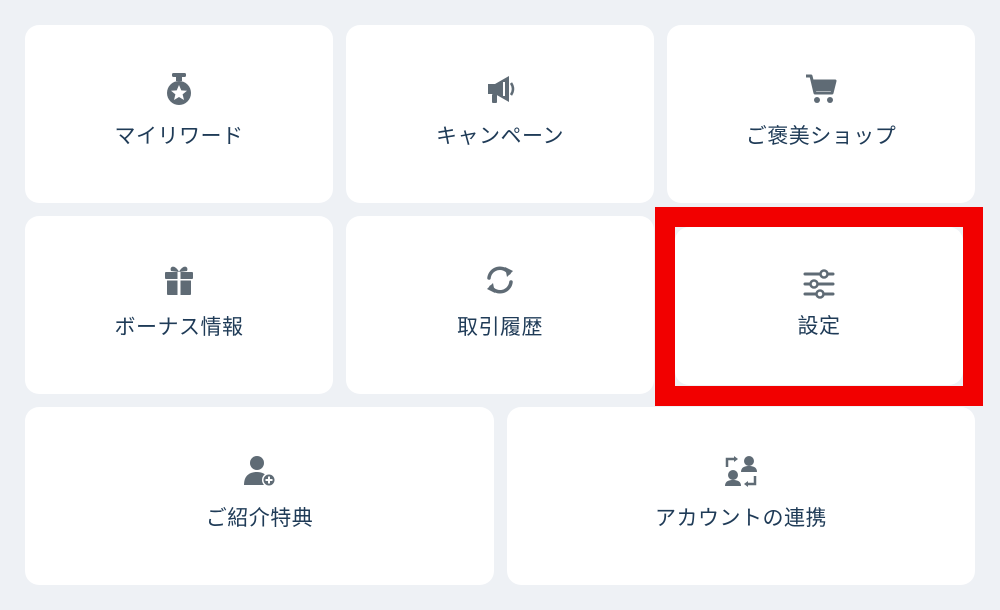 This screenshot has width=1000, height=610. What do you see at coordinates (819, 325) in the screenshot?
I see `menu-label-settings: 設定` at bounding box center [819, 325].